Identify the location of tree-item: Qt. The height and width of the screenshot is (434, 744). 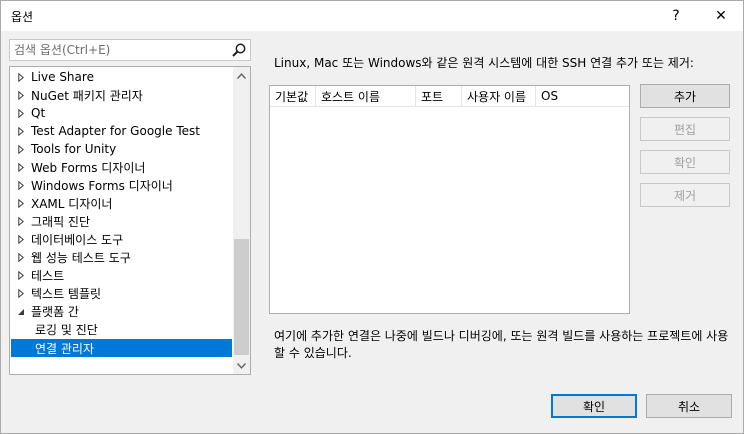
(121, 113).